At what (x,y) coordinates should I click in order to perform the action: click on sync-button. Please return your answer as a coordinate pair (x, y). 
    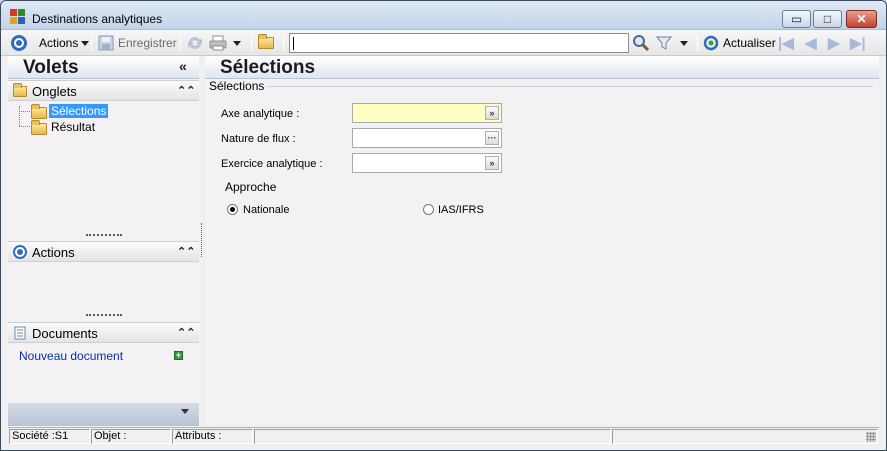
    Looking at the image, I should click on (195, 43).